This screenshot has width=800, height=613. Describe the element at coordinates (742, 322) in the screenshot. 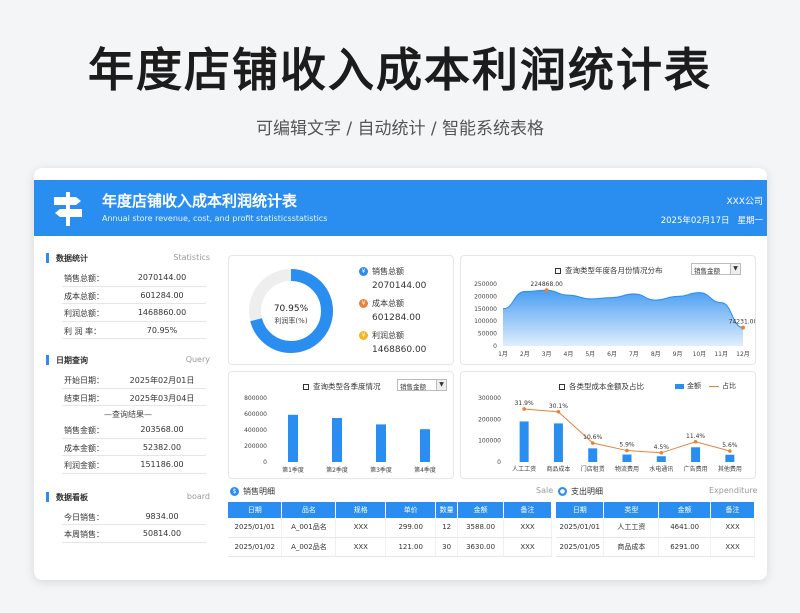

I see `data-label: 74231.00` at that location.